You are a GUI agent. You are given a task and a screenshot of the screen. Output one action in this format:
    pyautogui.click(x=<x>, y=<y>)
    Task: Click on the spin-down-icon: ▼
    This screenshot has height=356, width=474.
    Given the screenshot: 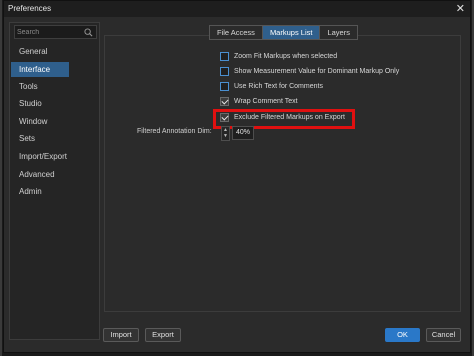 What is the action you would take?
    pyautogui.click(x=225, y=136)
    